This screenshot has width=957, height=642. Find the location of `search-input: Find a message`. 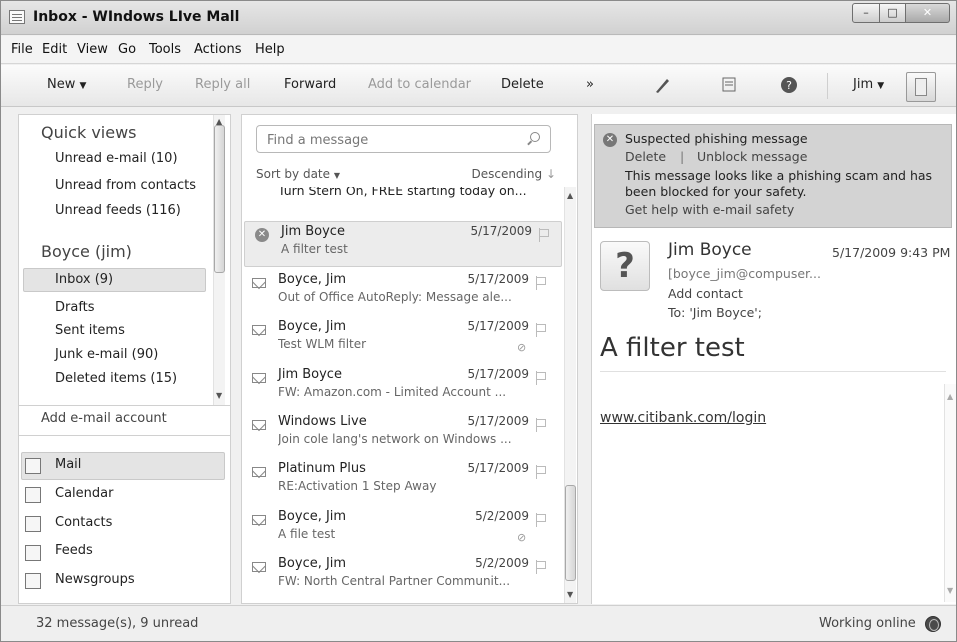

search-input: Find a message is located at coordinates (403, 139).